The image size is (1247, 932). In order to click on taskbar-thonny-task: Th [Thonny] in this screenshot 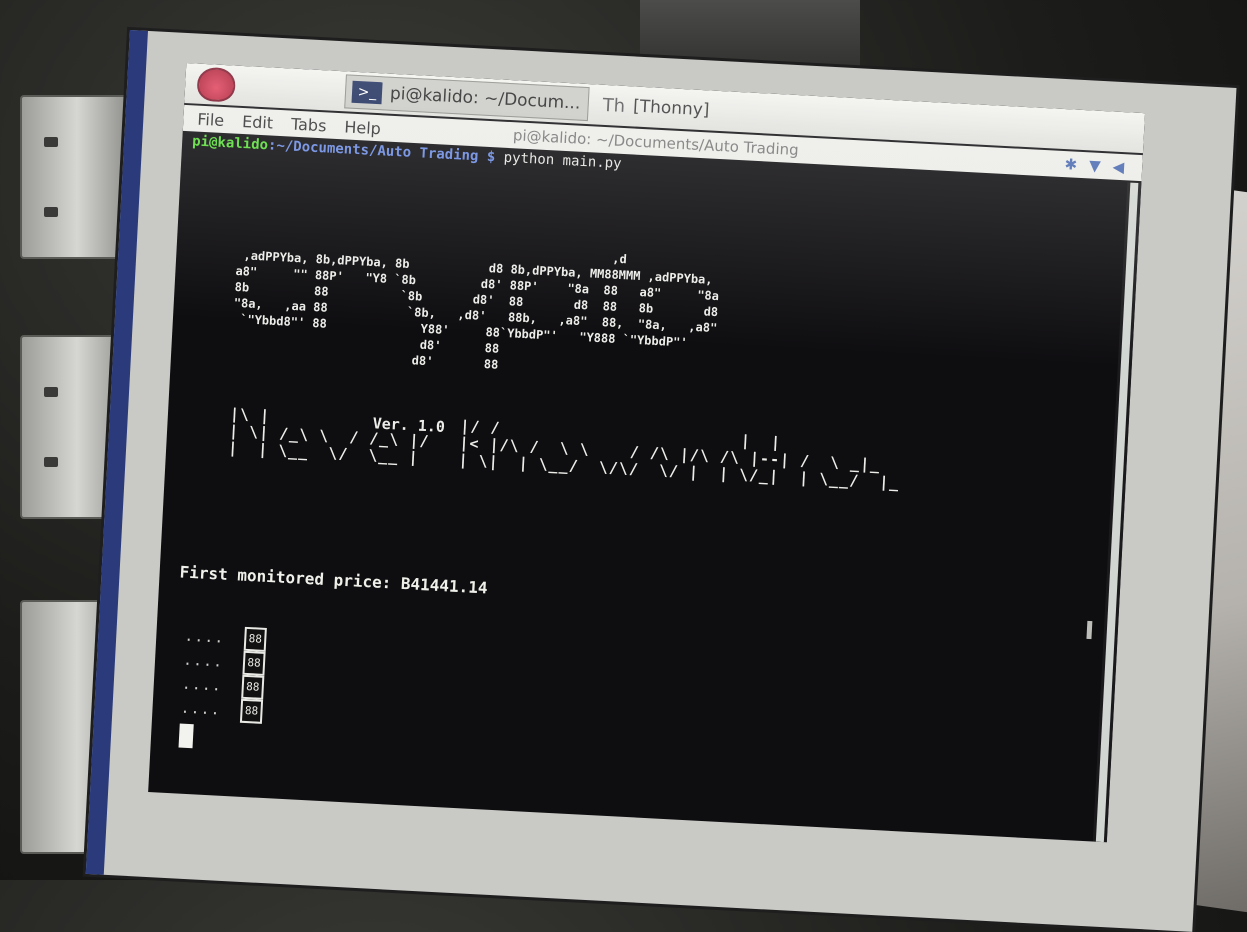, I will do `click(702, 110)`.